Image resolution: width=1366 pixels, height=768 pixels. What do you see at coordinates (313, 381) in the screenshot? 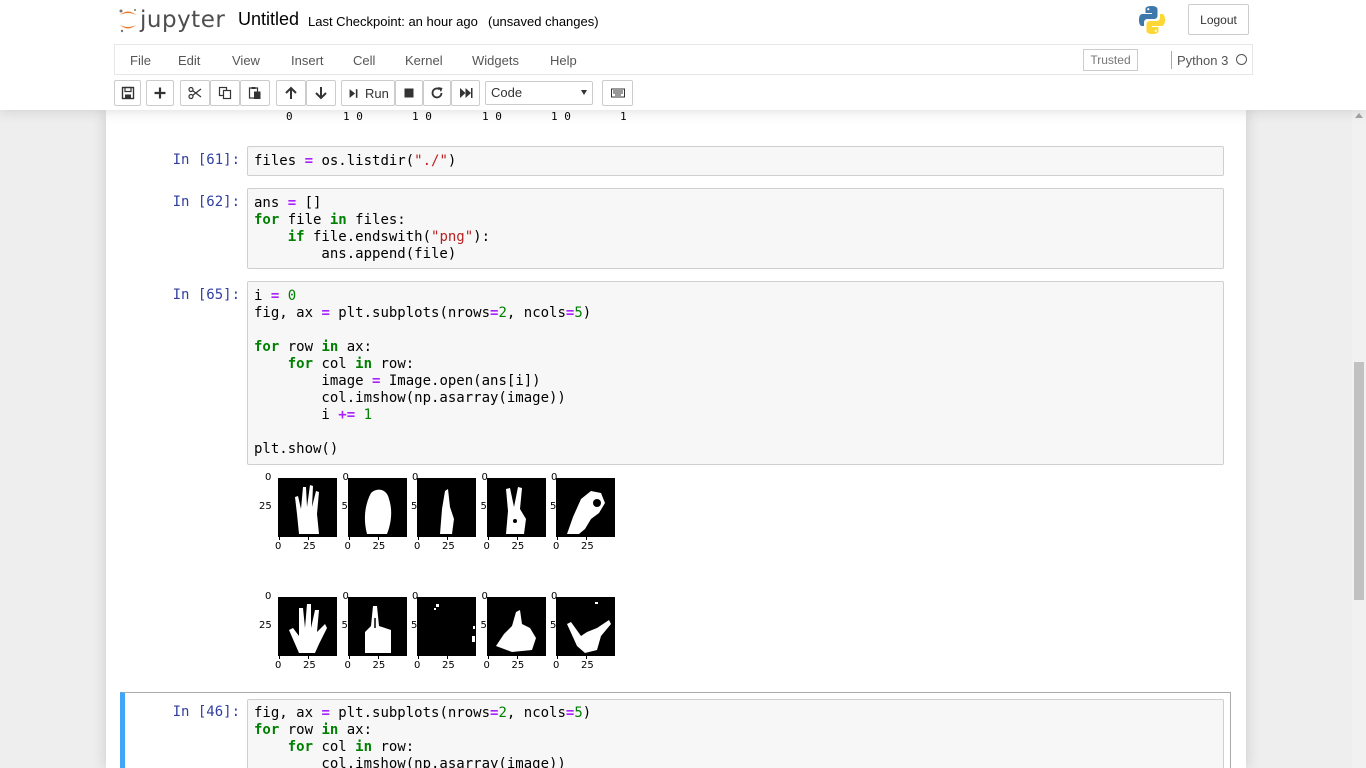
I see `code-token: image` at bounding box center [313, 381].